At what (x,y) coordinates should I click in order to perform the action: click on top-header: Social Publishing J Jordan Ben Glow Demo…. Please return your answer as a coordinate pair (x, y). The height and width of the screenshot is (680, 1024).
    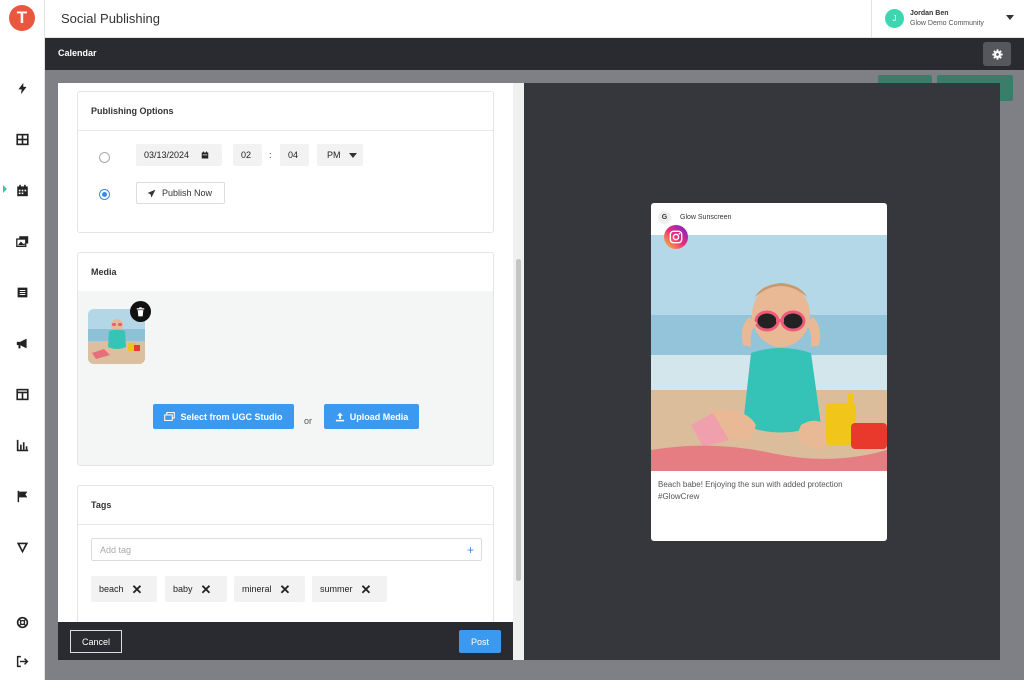
    Looking at the image, I should click on (534, 19).